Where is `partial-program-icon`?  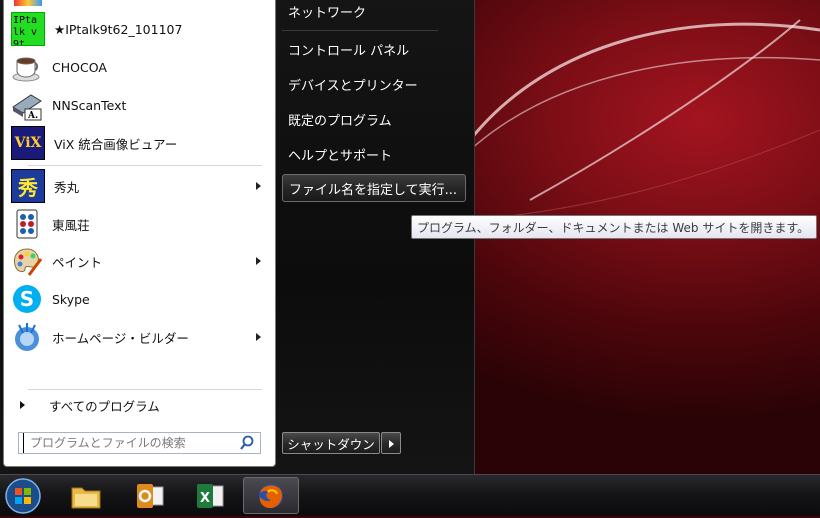 partial-program-icon is located at coordinates (28, 3).